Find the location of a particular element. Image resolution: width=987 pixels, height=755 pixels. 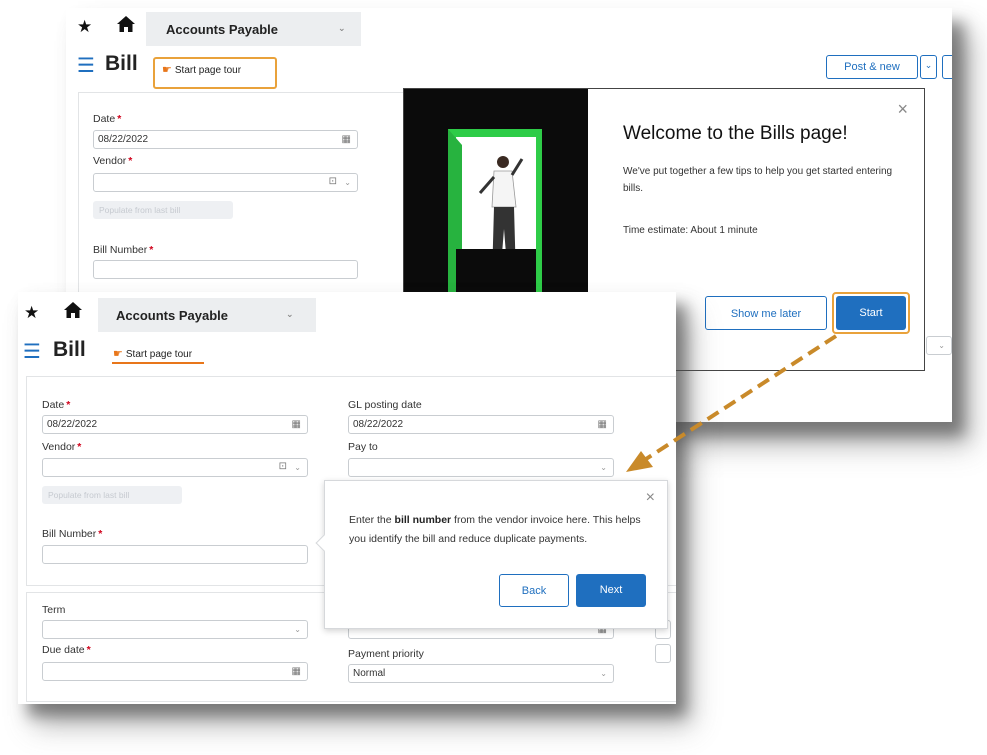

pay-to-input: ⌄ is located at coordinates (481, 467).